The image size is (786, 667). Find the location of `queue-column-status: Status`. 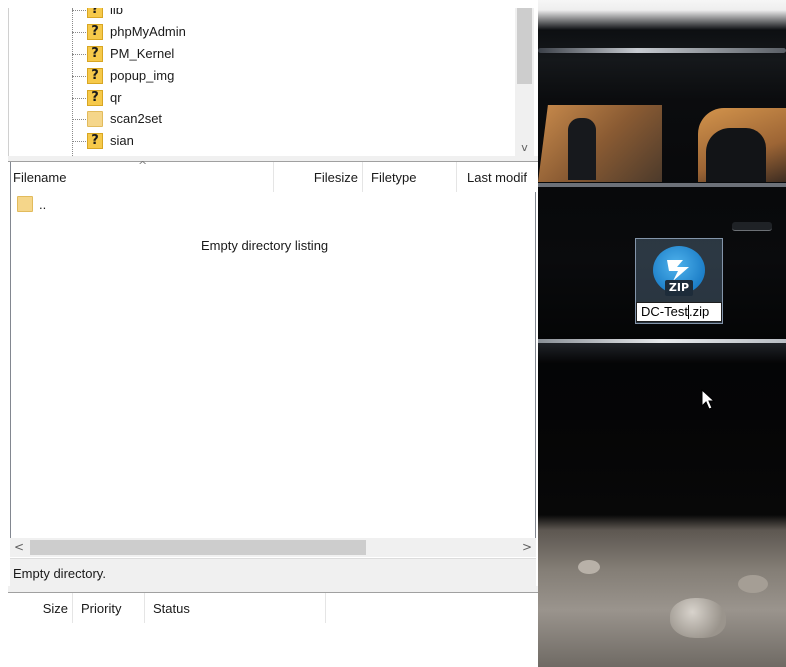

queue-column-status: Status is located at coordinates (235, 608).